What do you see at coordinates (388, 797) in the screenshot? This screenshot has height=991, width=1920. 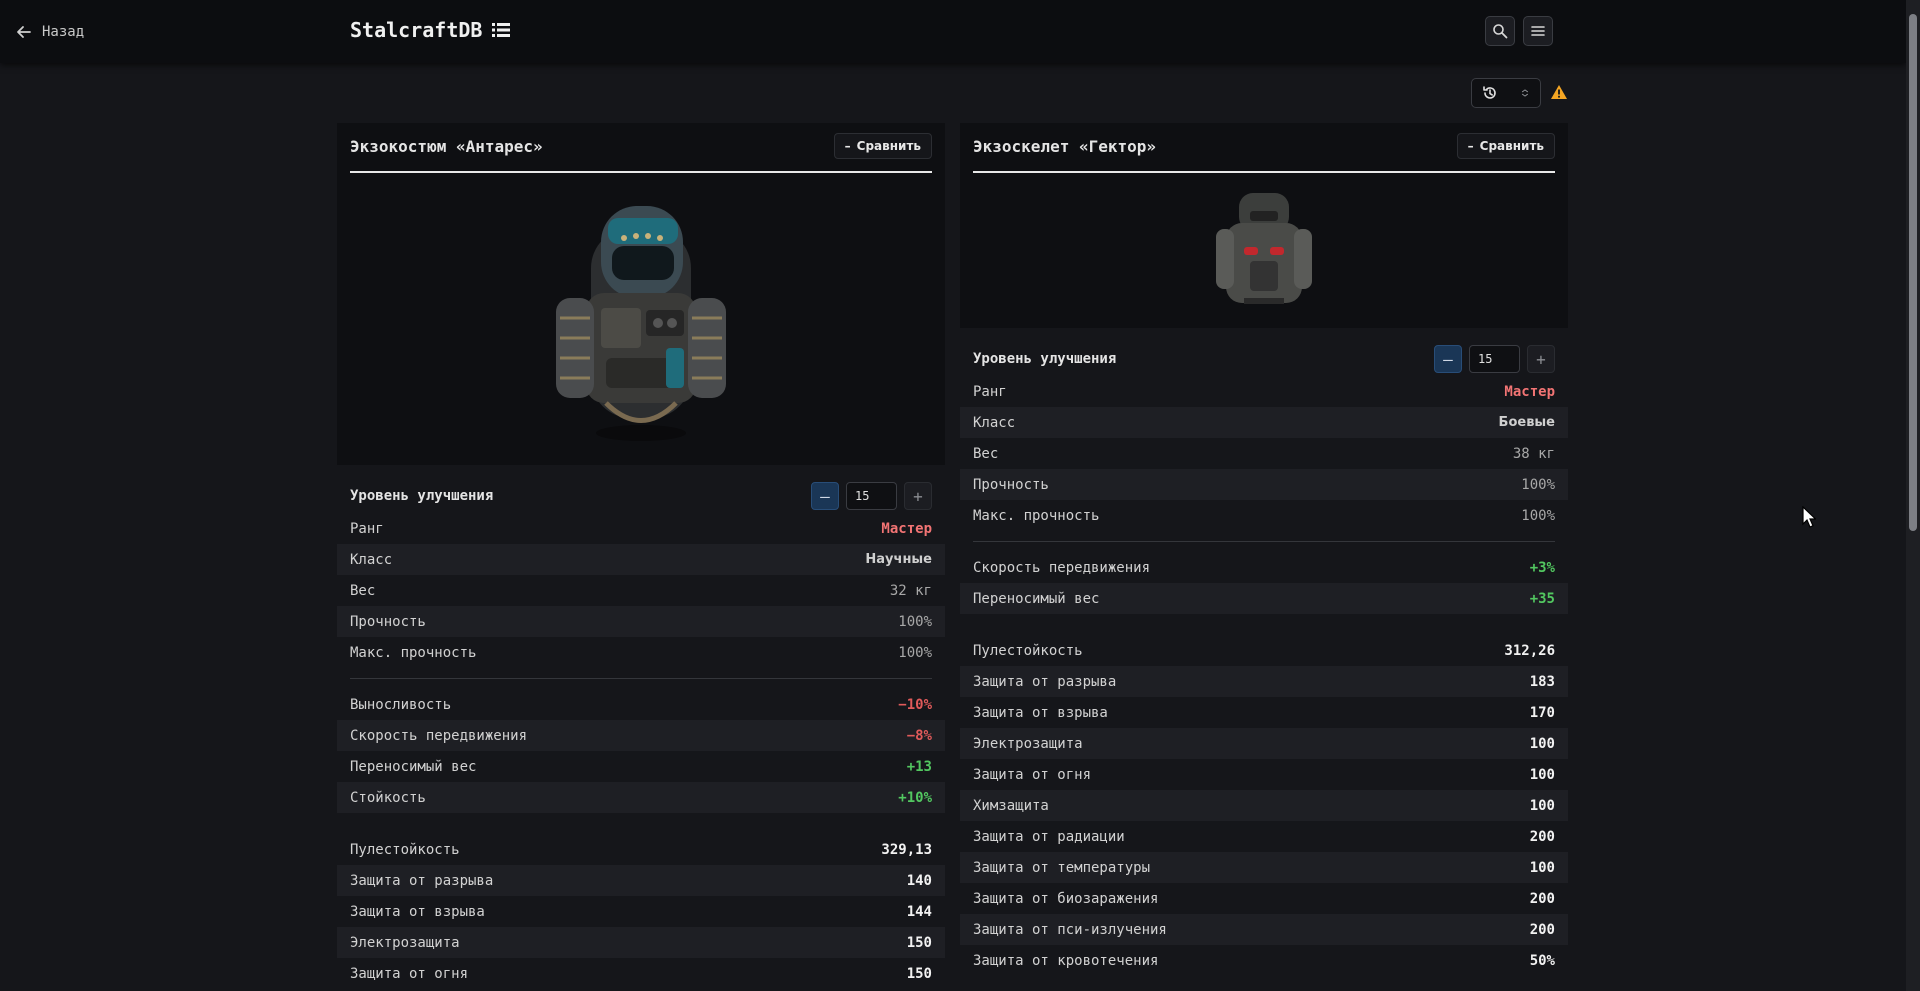 I see `stat-label: Стойкость` at bounding box center [388, 797].